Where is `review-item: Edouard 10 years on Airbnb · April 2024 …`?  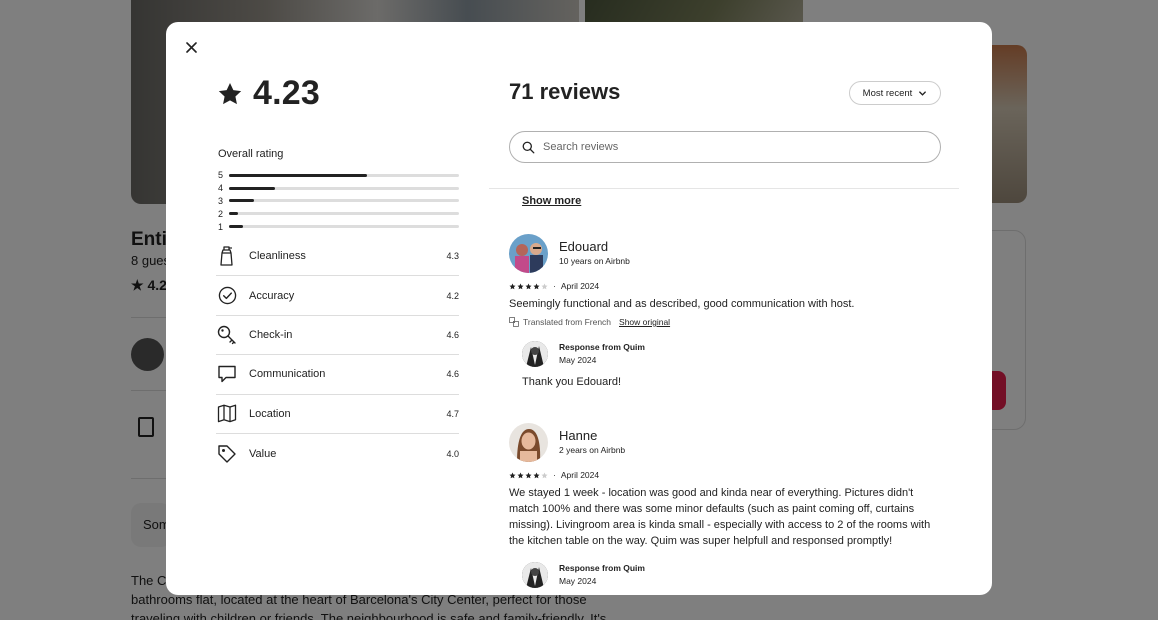
review-item: Edouard 10 years on Airbnb · April 2024 … is located at coordinates (729, 310).